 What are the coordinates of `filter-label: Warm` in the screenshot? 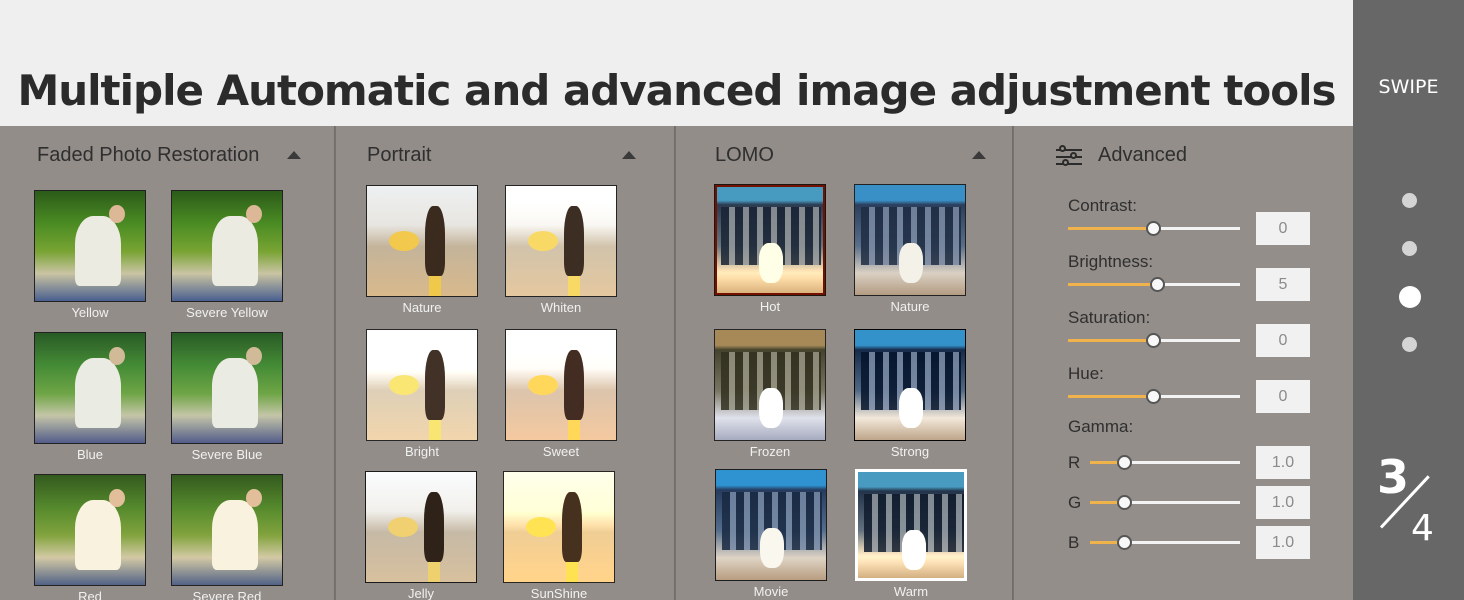 It's located at (911, 591).